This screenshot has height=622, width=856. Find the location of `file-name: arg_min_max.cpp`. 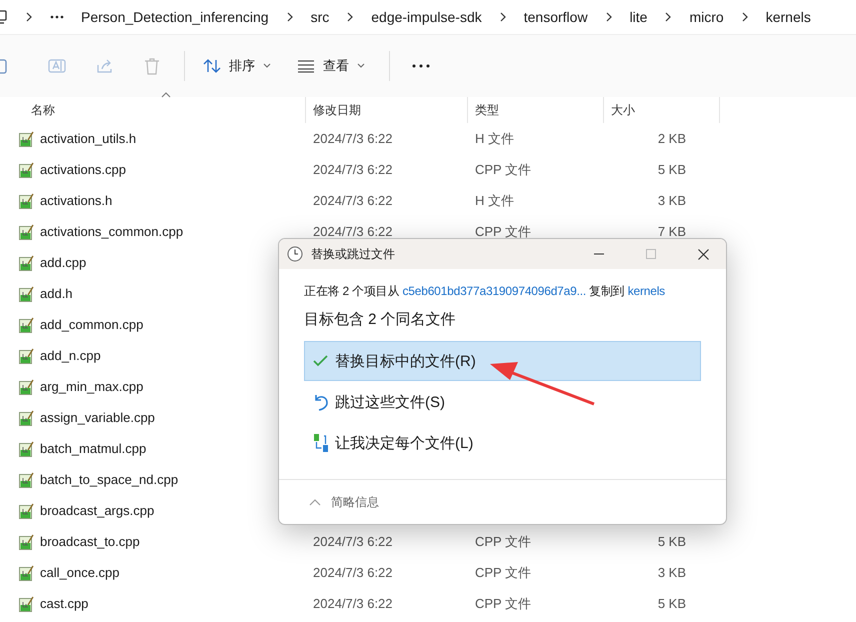

file-name: arg_min_max.cpp is located at coordinates (92, 386).